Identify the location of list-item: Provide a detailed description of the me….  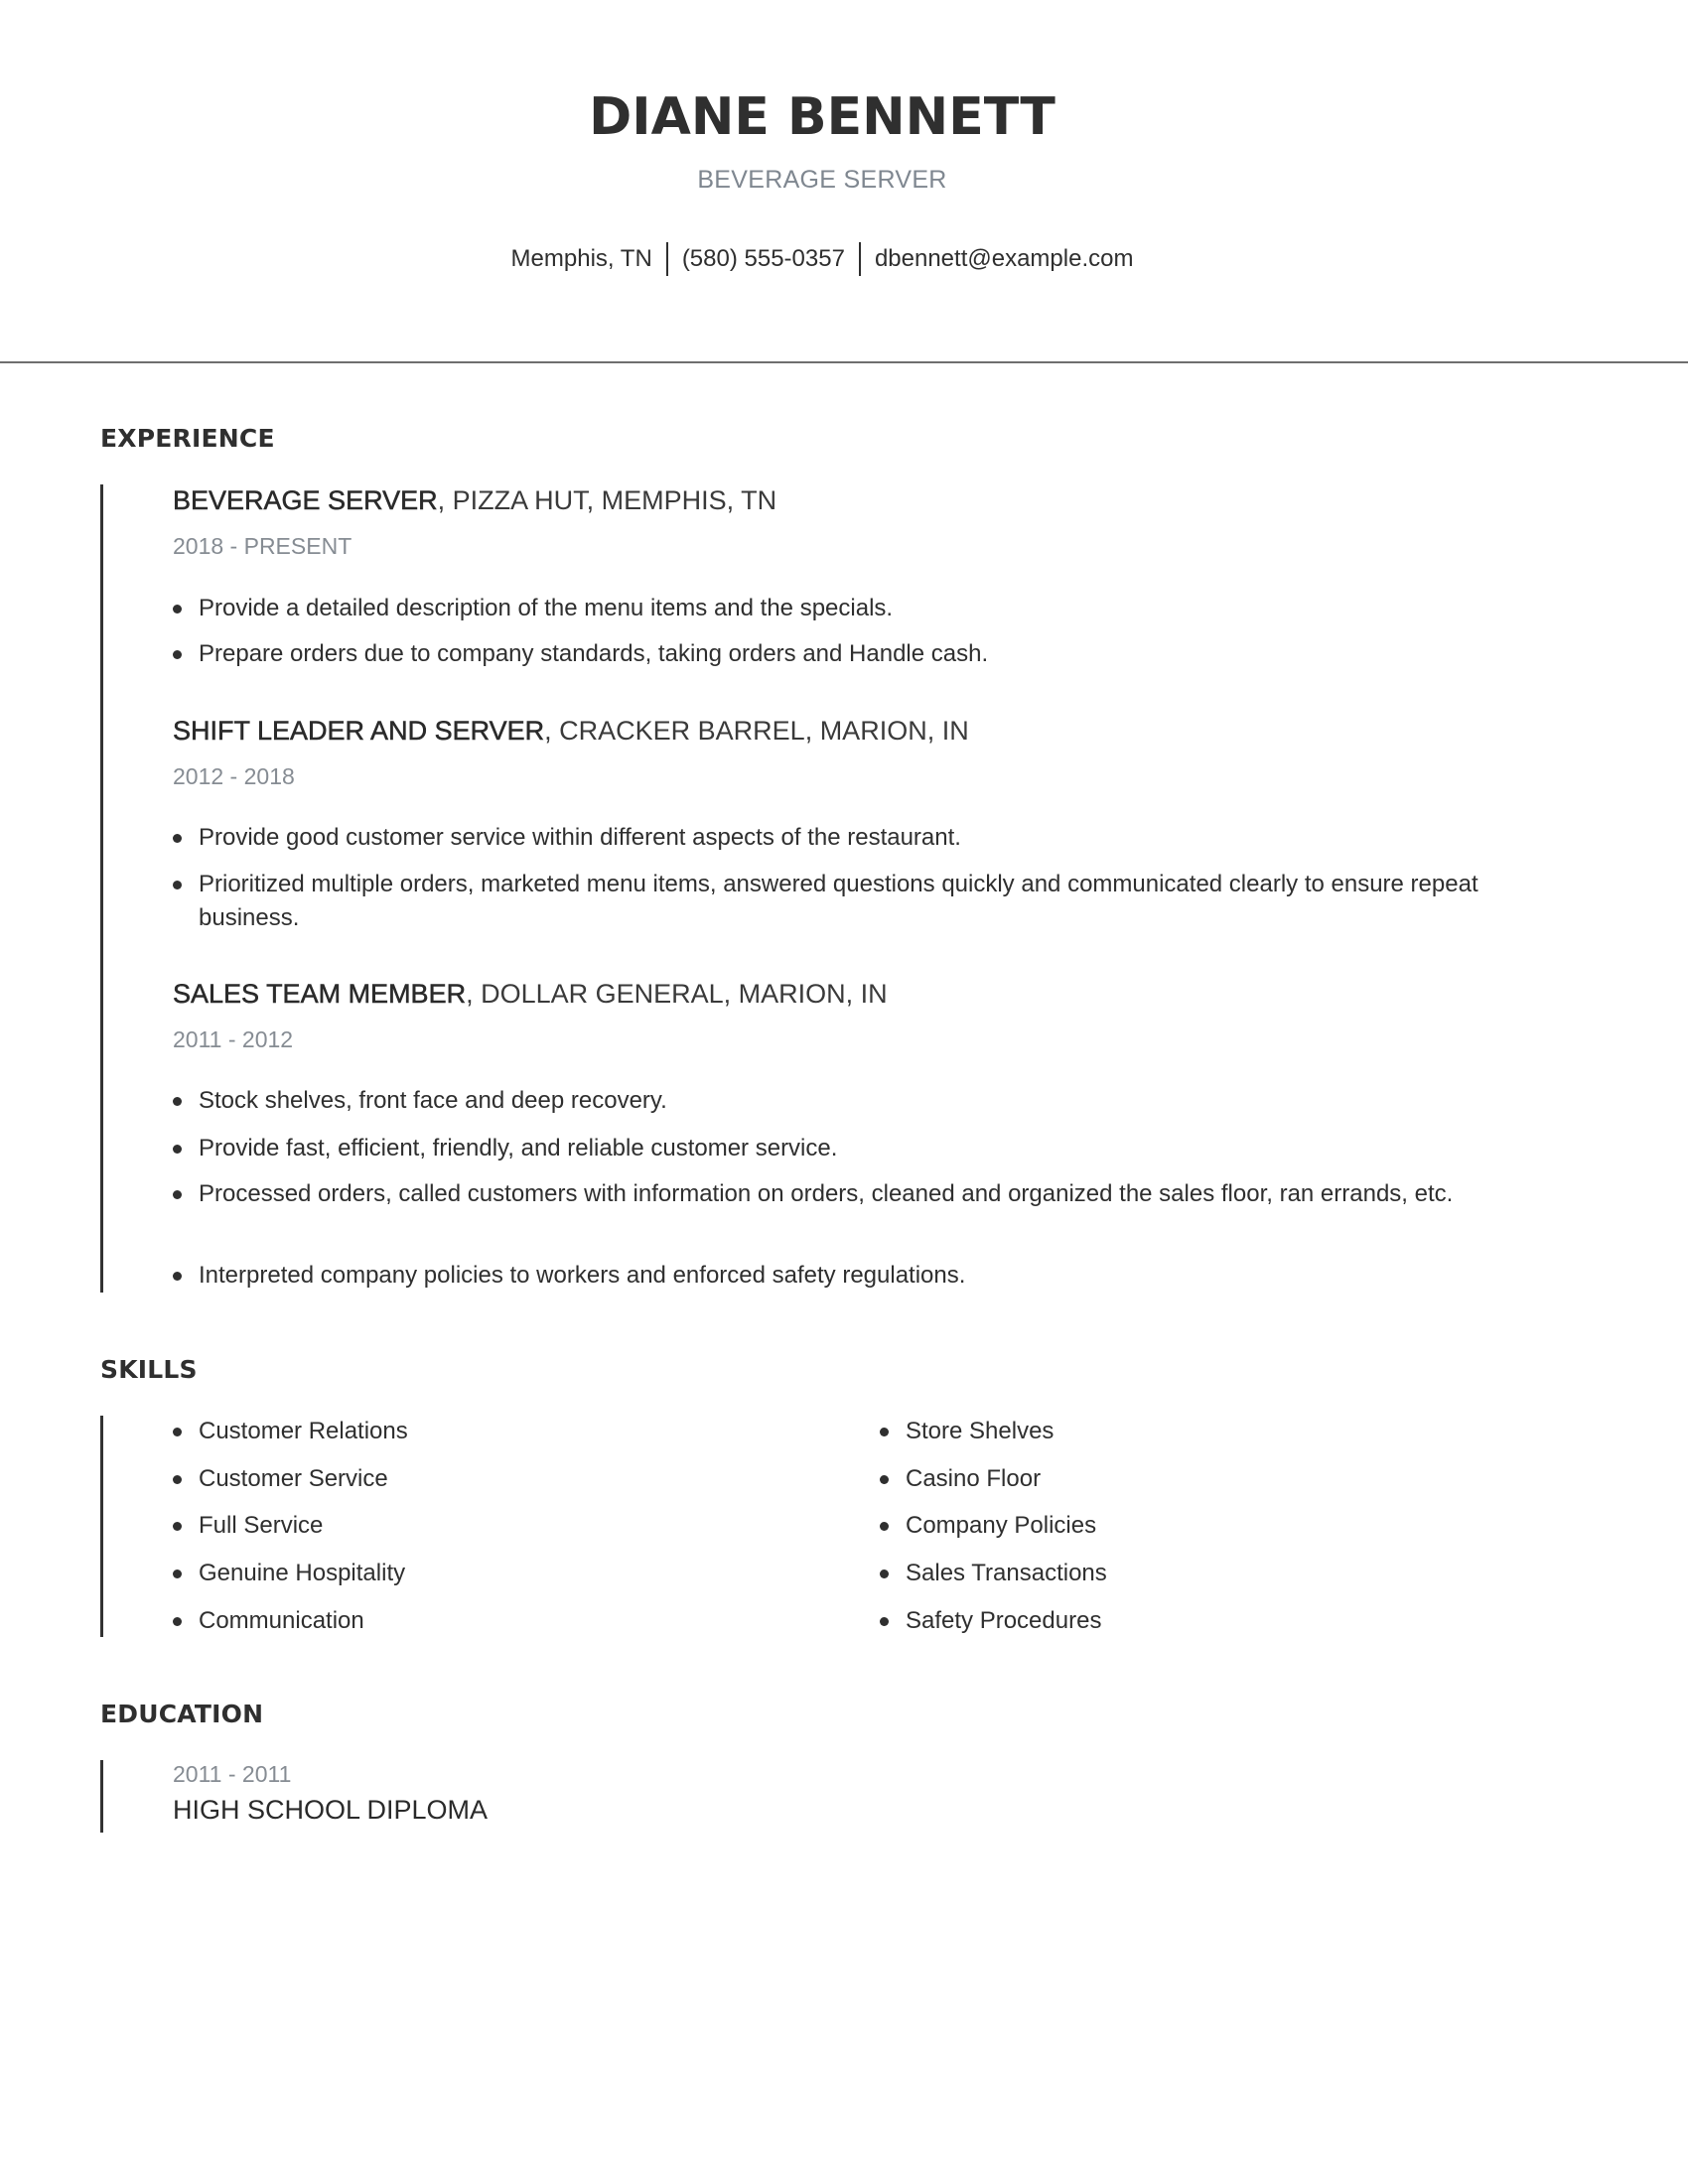
(878, 608).